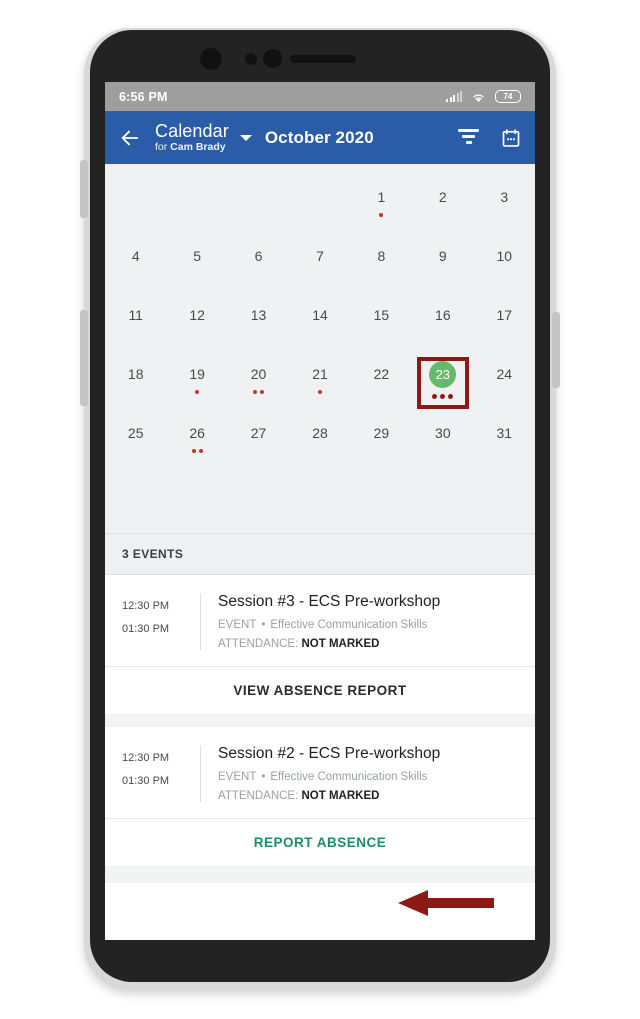 Image resolution: width=640 pixels, height=1019 pixels. What do you see at coordinates (340, 644) in the screenshot?
I see `attendance-status-badge: NOT MARKED` at bounding box center [340, 644].